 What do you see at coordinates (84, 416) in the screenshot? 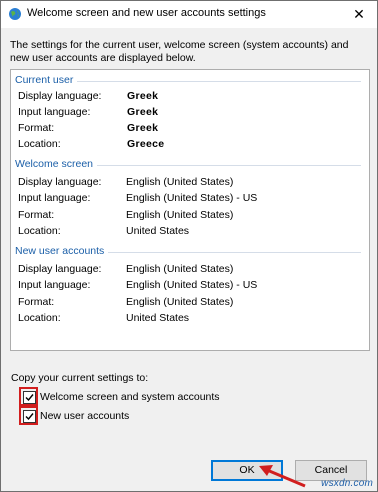
I see `checkbox-label: New user accounts` at bounding box center [84, 416].